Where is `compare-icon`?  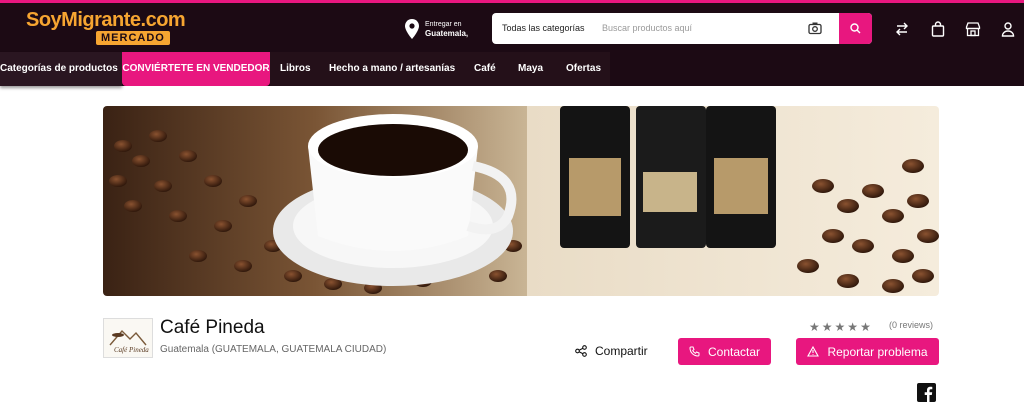 compare-icon is located at coordinates (902, 29).